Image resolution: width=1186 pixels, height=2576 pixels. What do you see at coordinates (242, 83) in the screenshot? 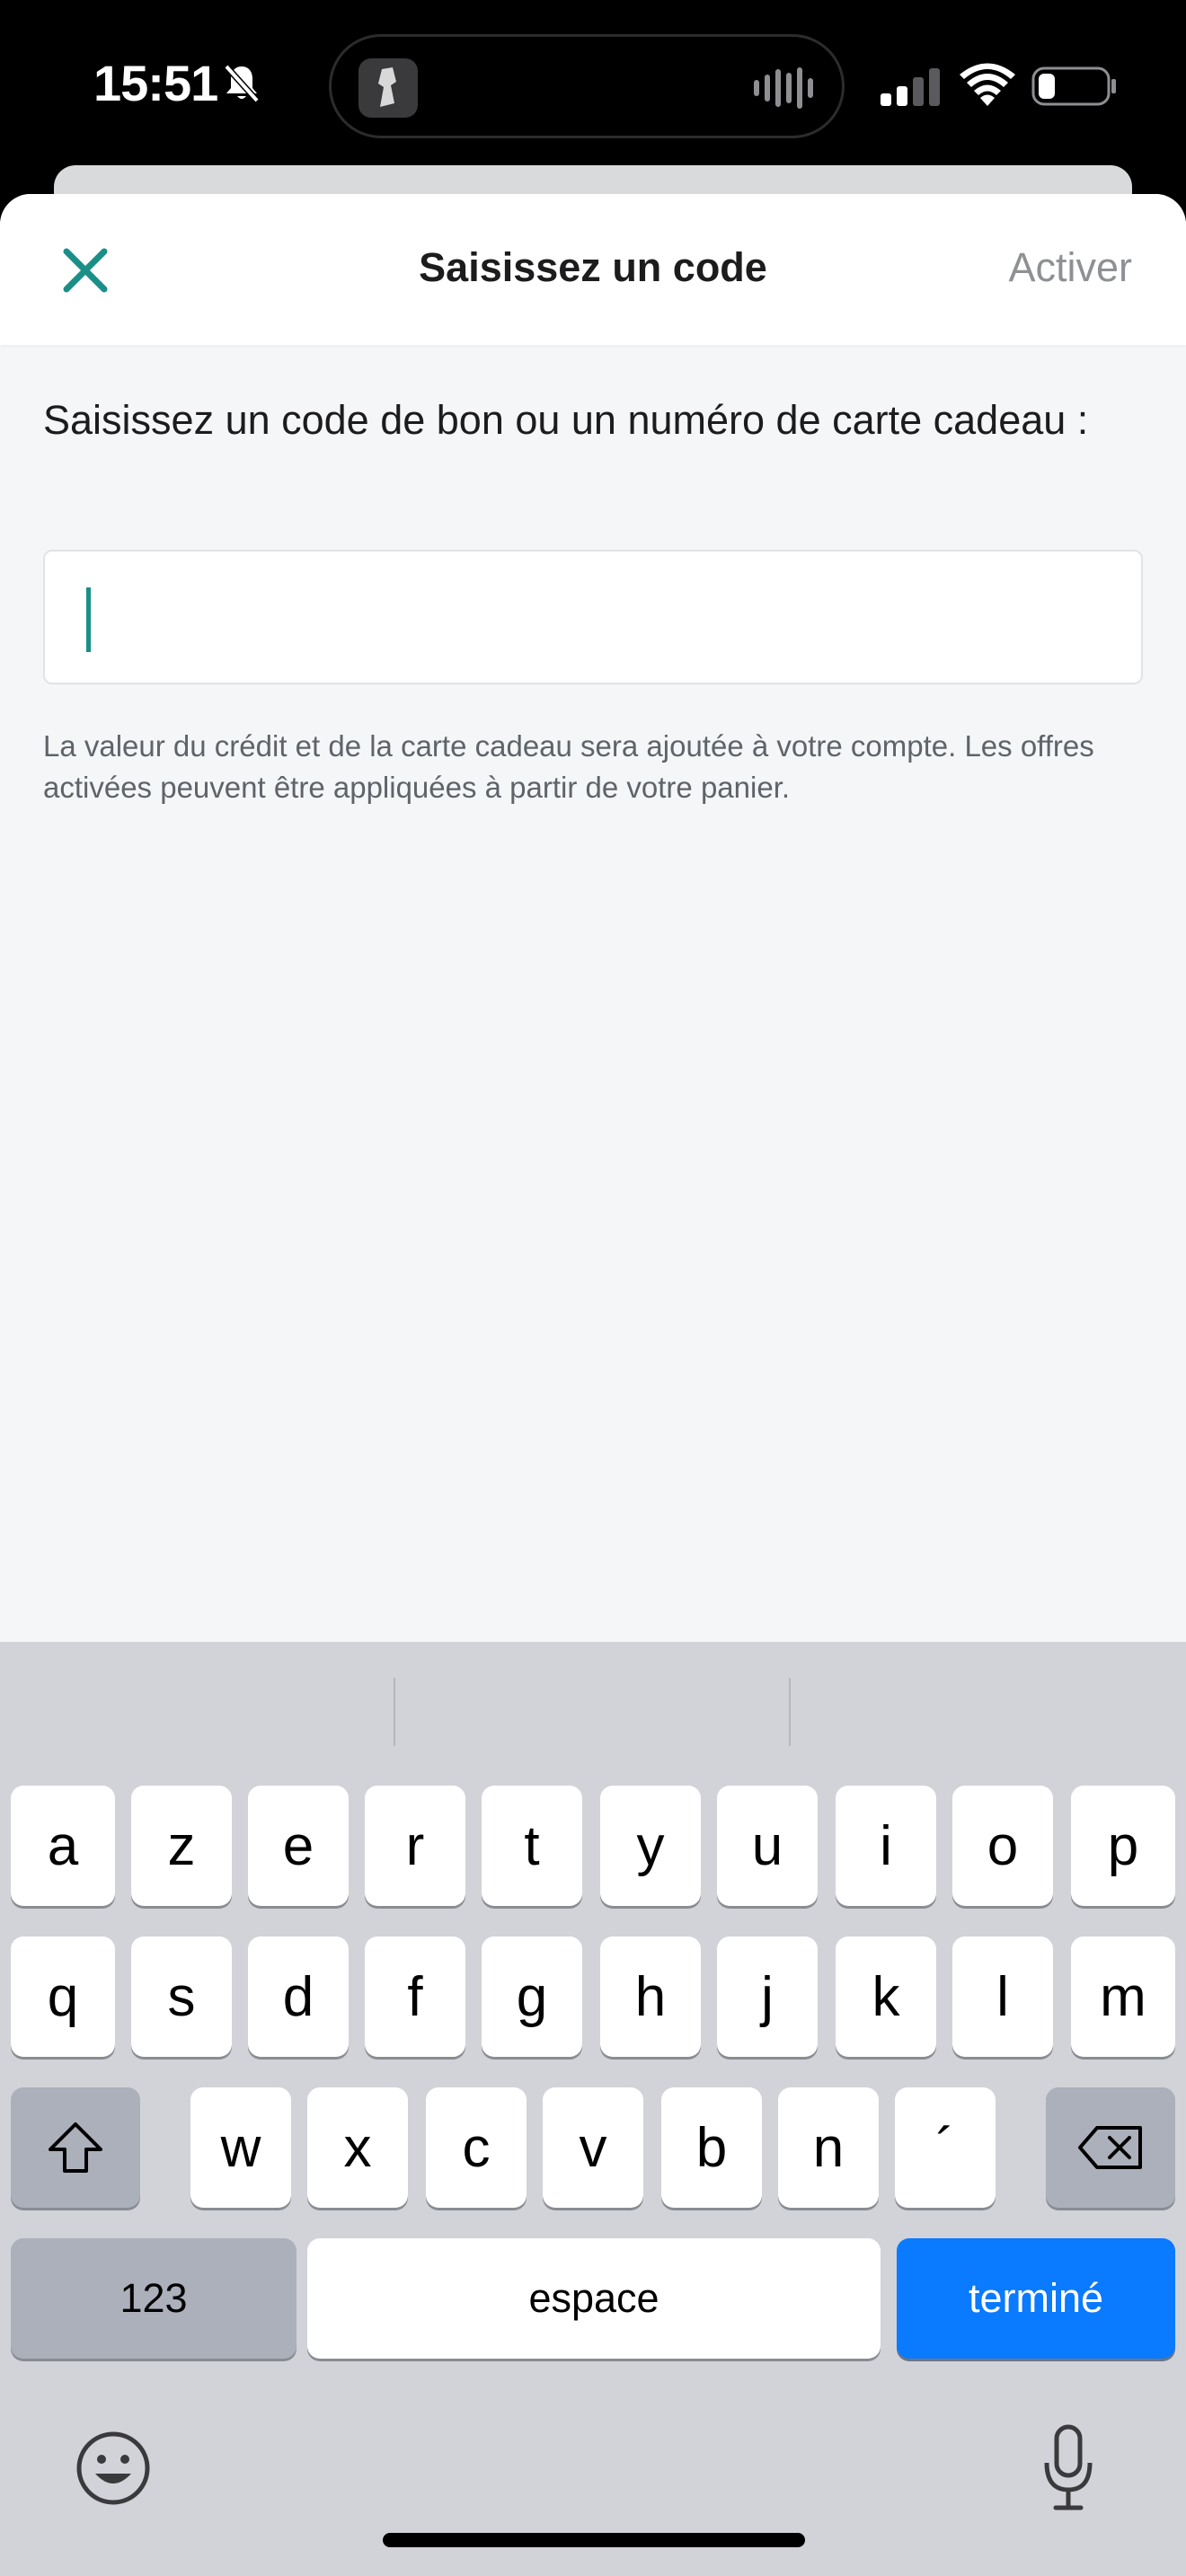
I see `bell-slash-icon` at bounding box center [242, 83].